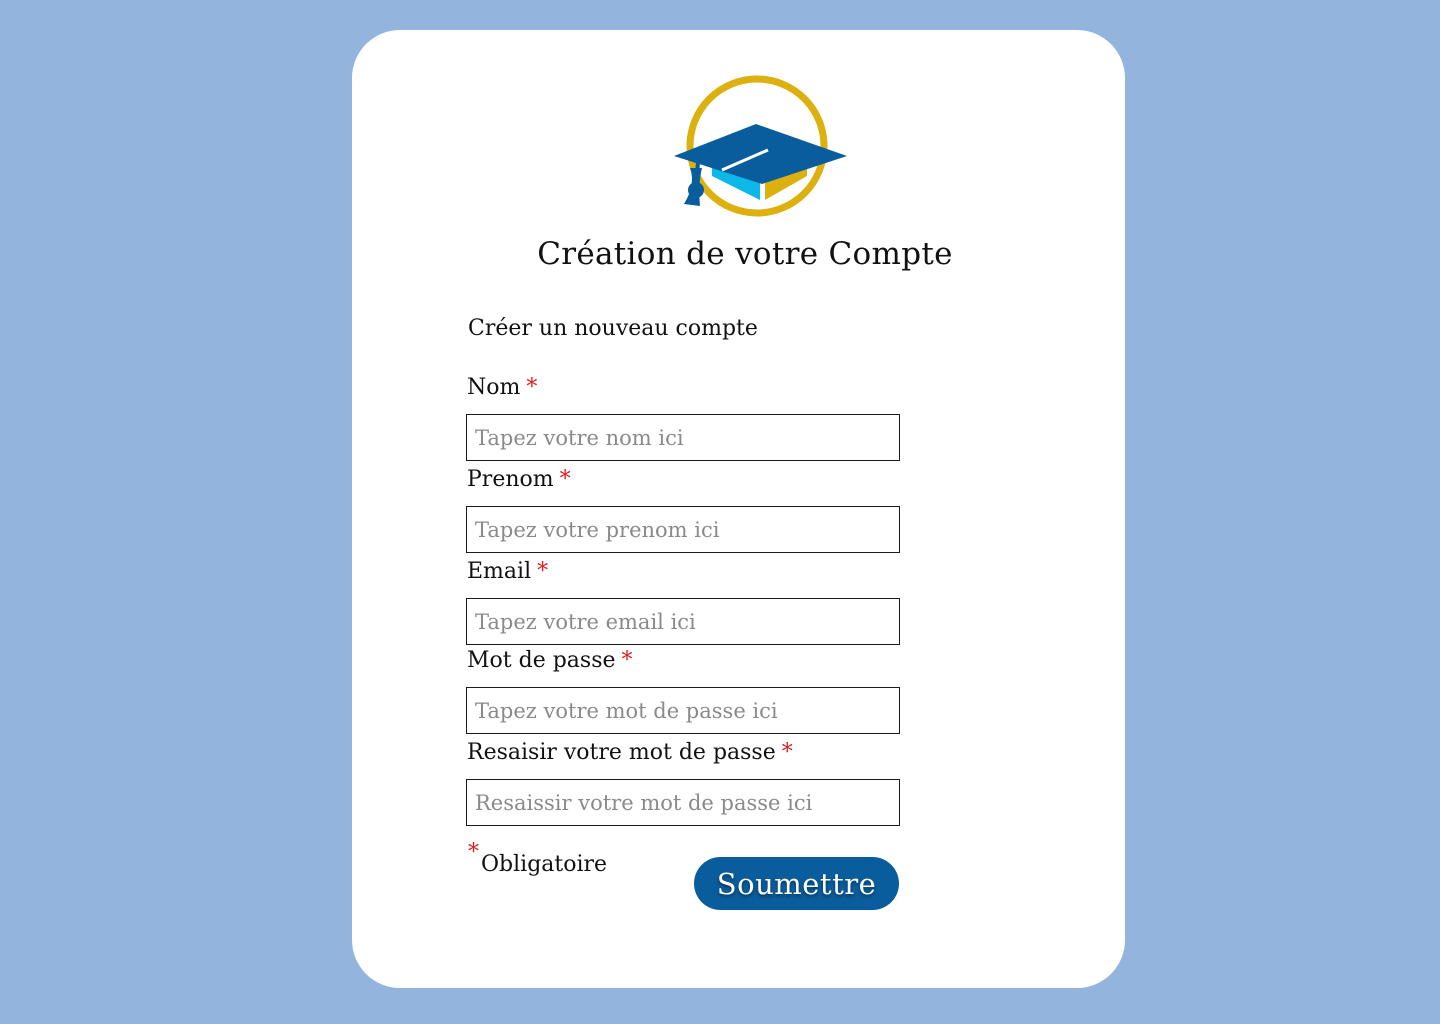 The width and height of the screenshot is (1440, 1024). I want to click on nom-input, so click(683, 437).